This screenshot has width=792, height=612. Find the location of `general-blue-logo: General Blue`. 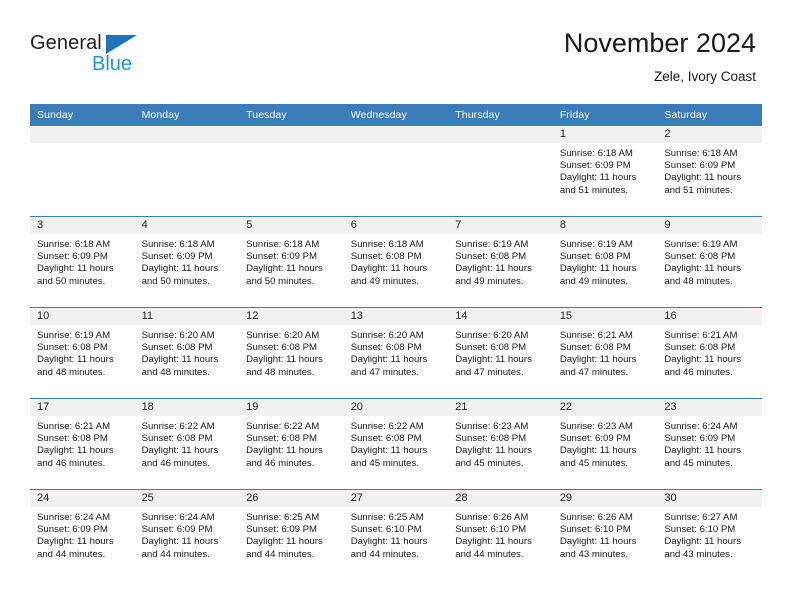

general-blue-logo: General Blue is located at coordinates (90, 60).